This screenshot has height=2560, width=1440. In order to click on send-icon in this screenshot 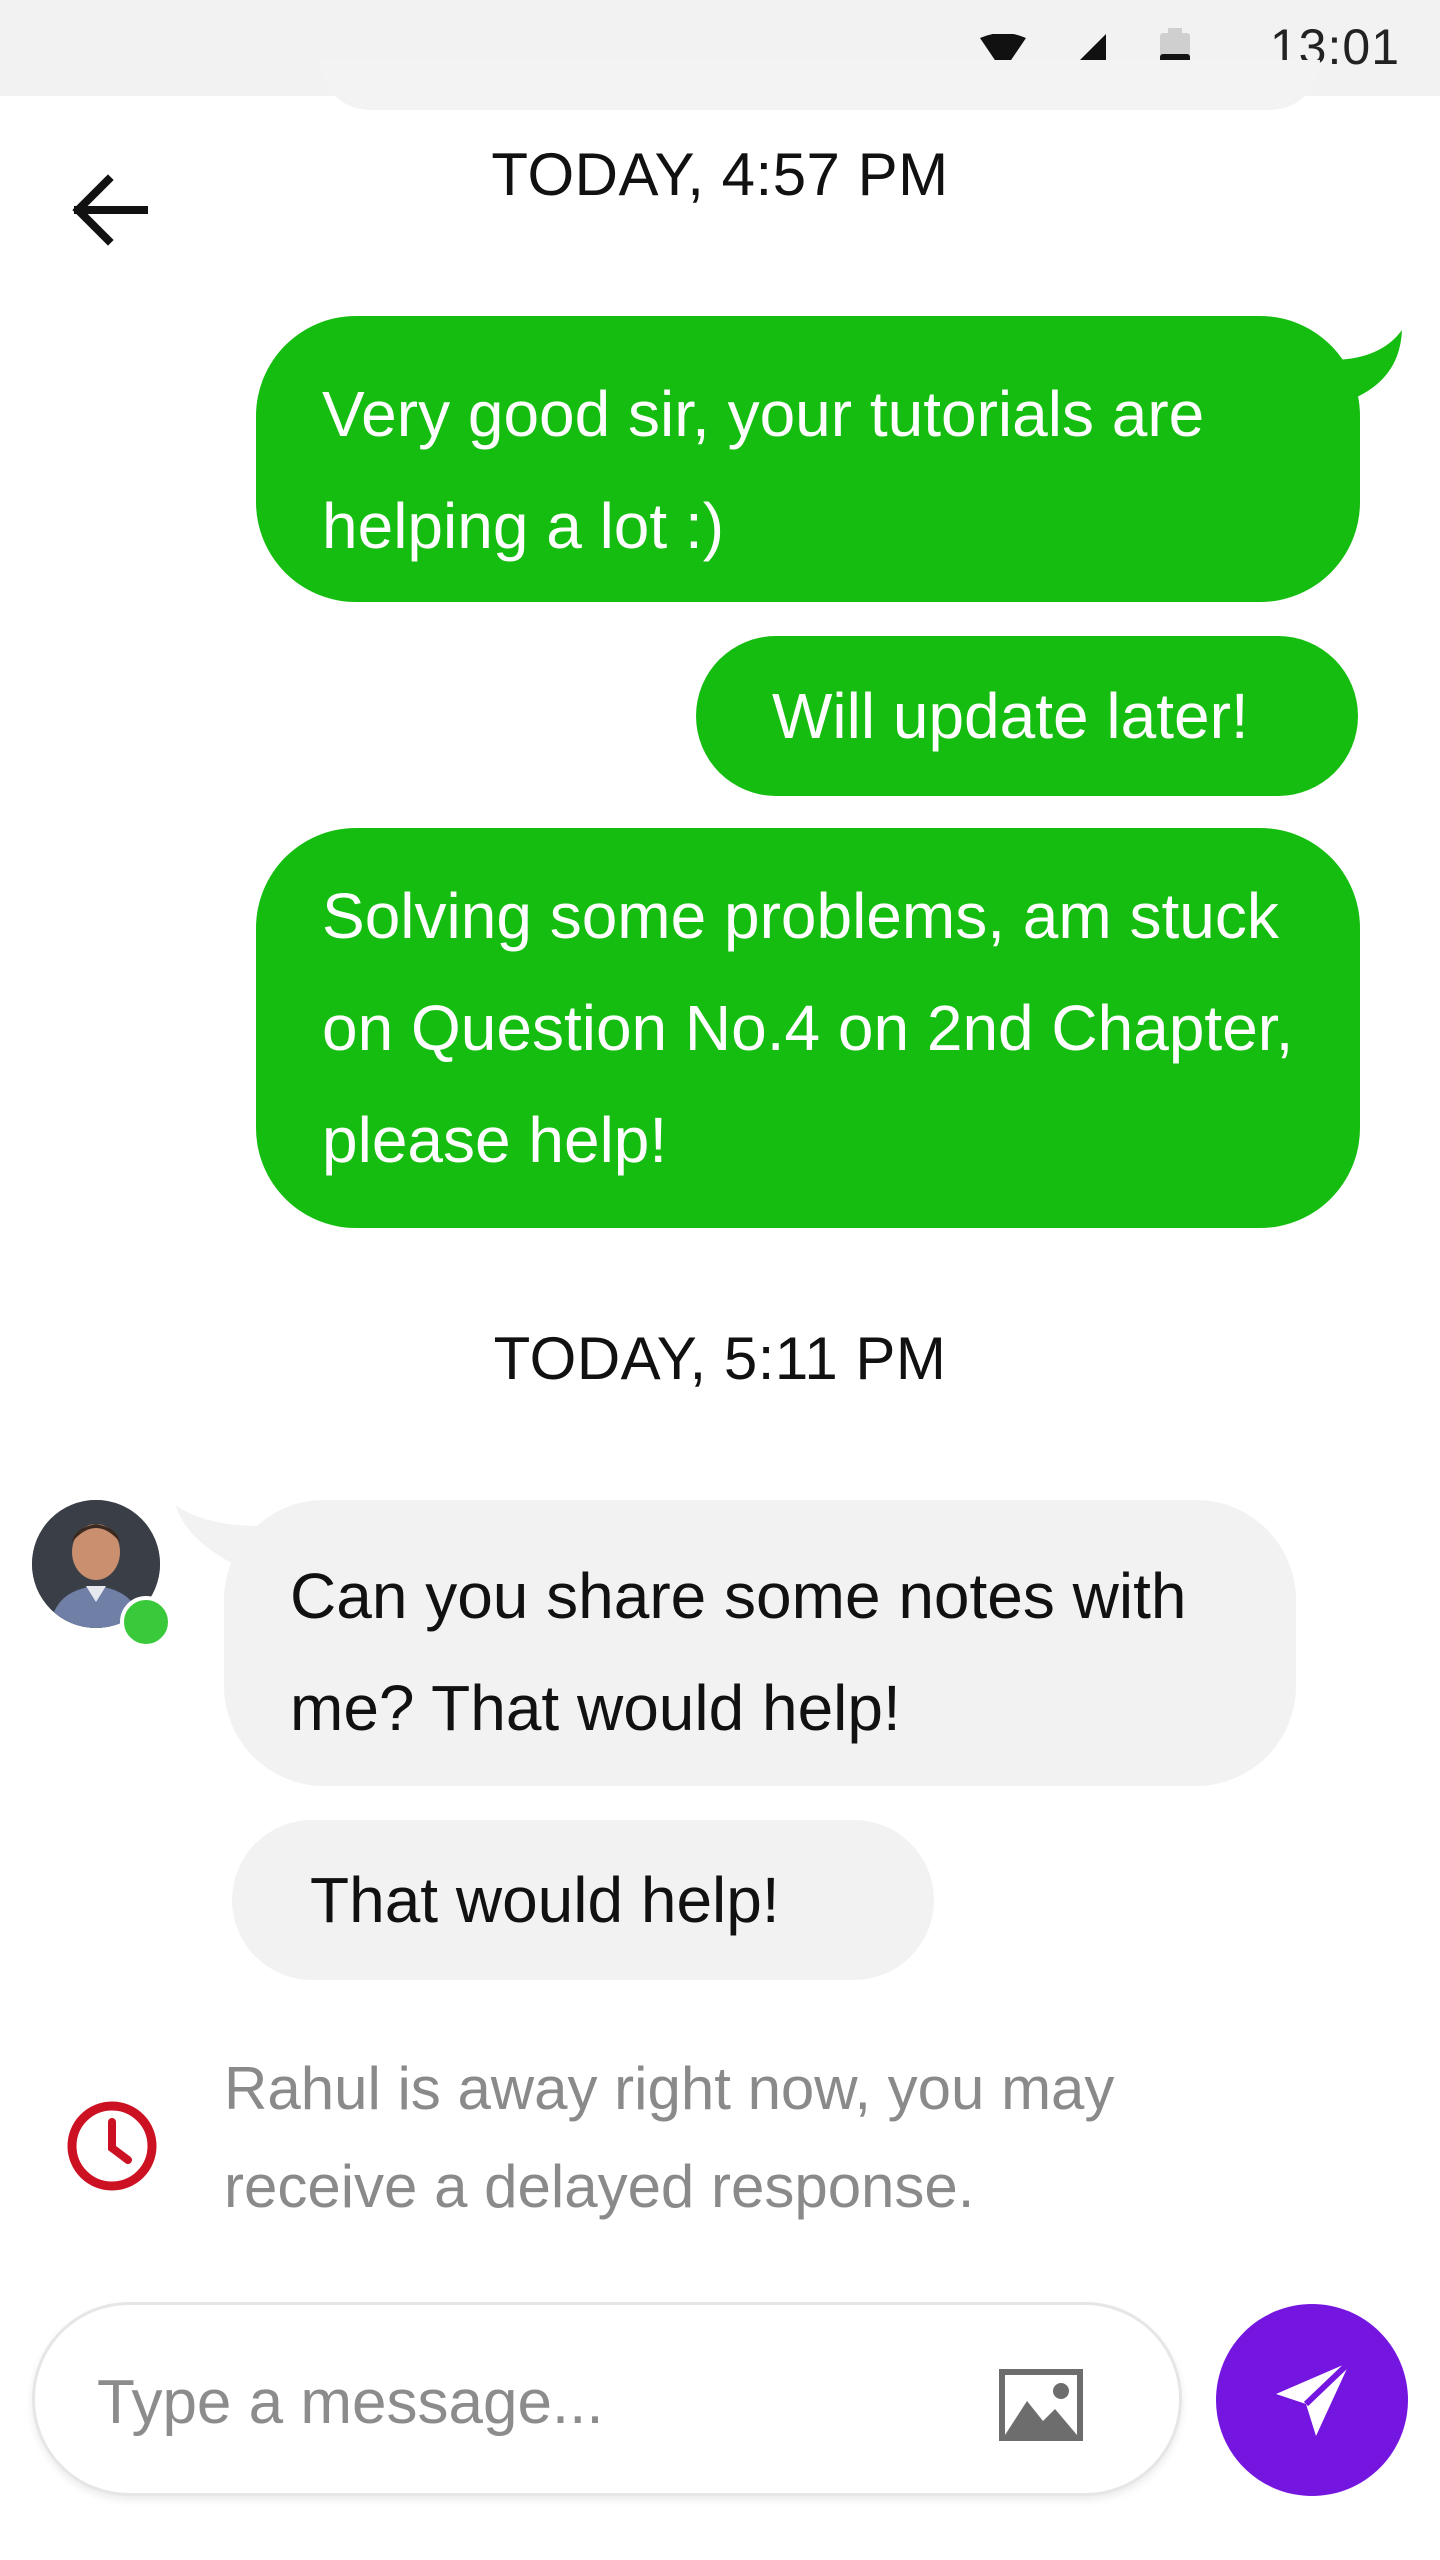, I will do `click(1314, 2397)`.